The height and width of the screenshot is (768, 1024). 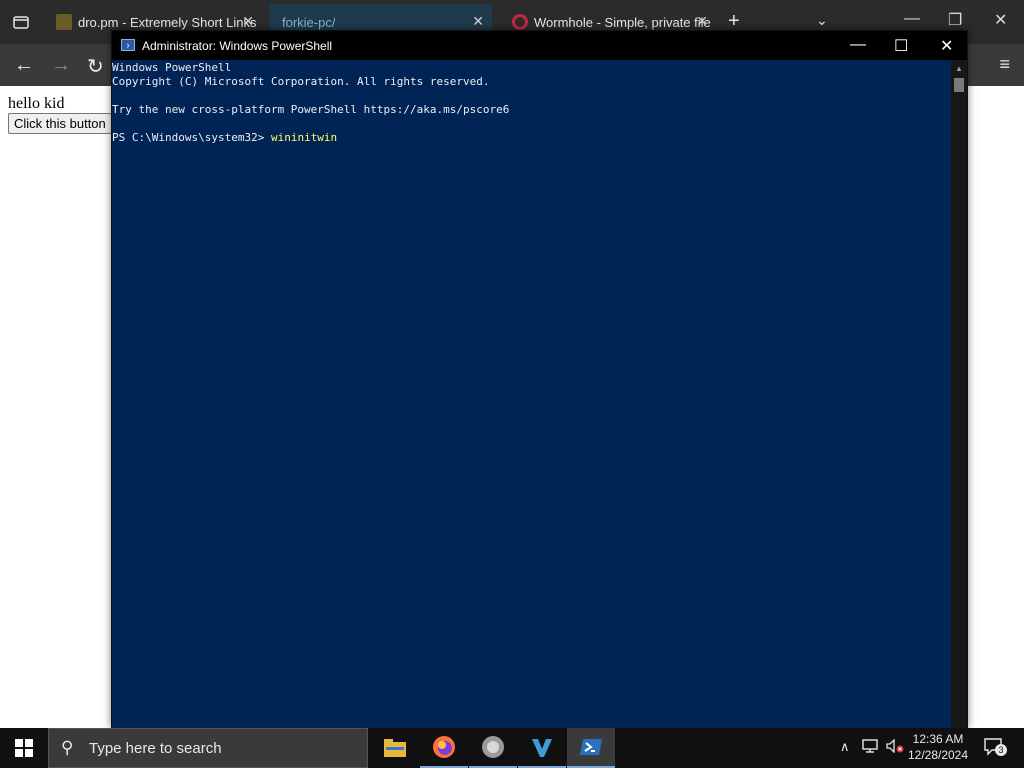 I want to click on wormhole-favicon-icon, so click(x=520, y=22).